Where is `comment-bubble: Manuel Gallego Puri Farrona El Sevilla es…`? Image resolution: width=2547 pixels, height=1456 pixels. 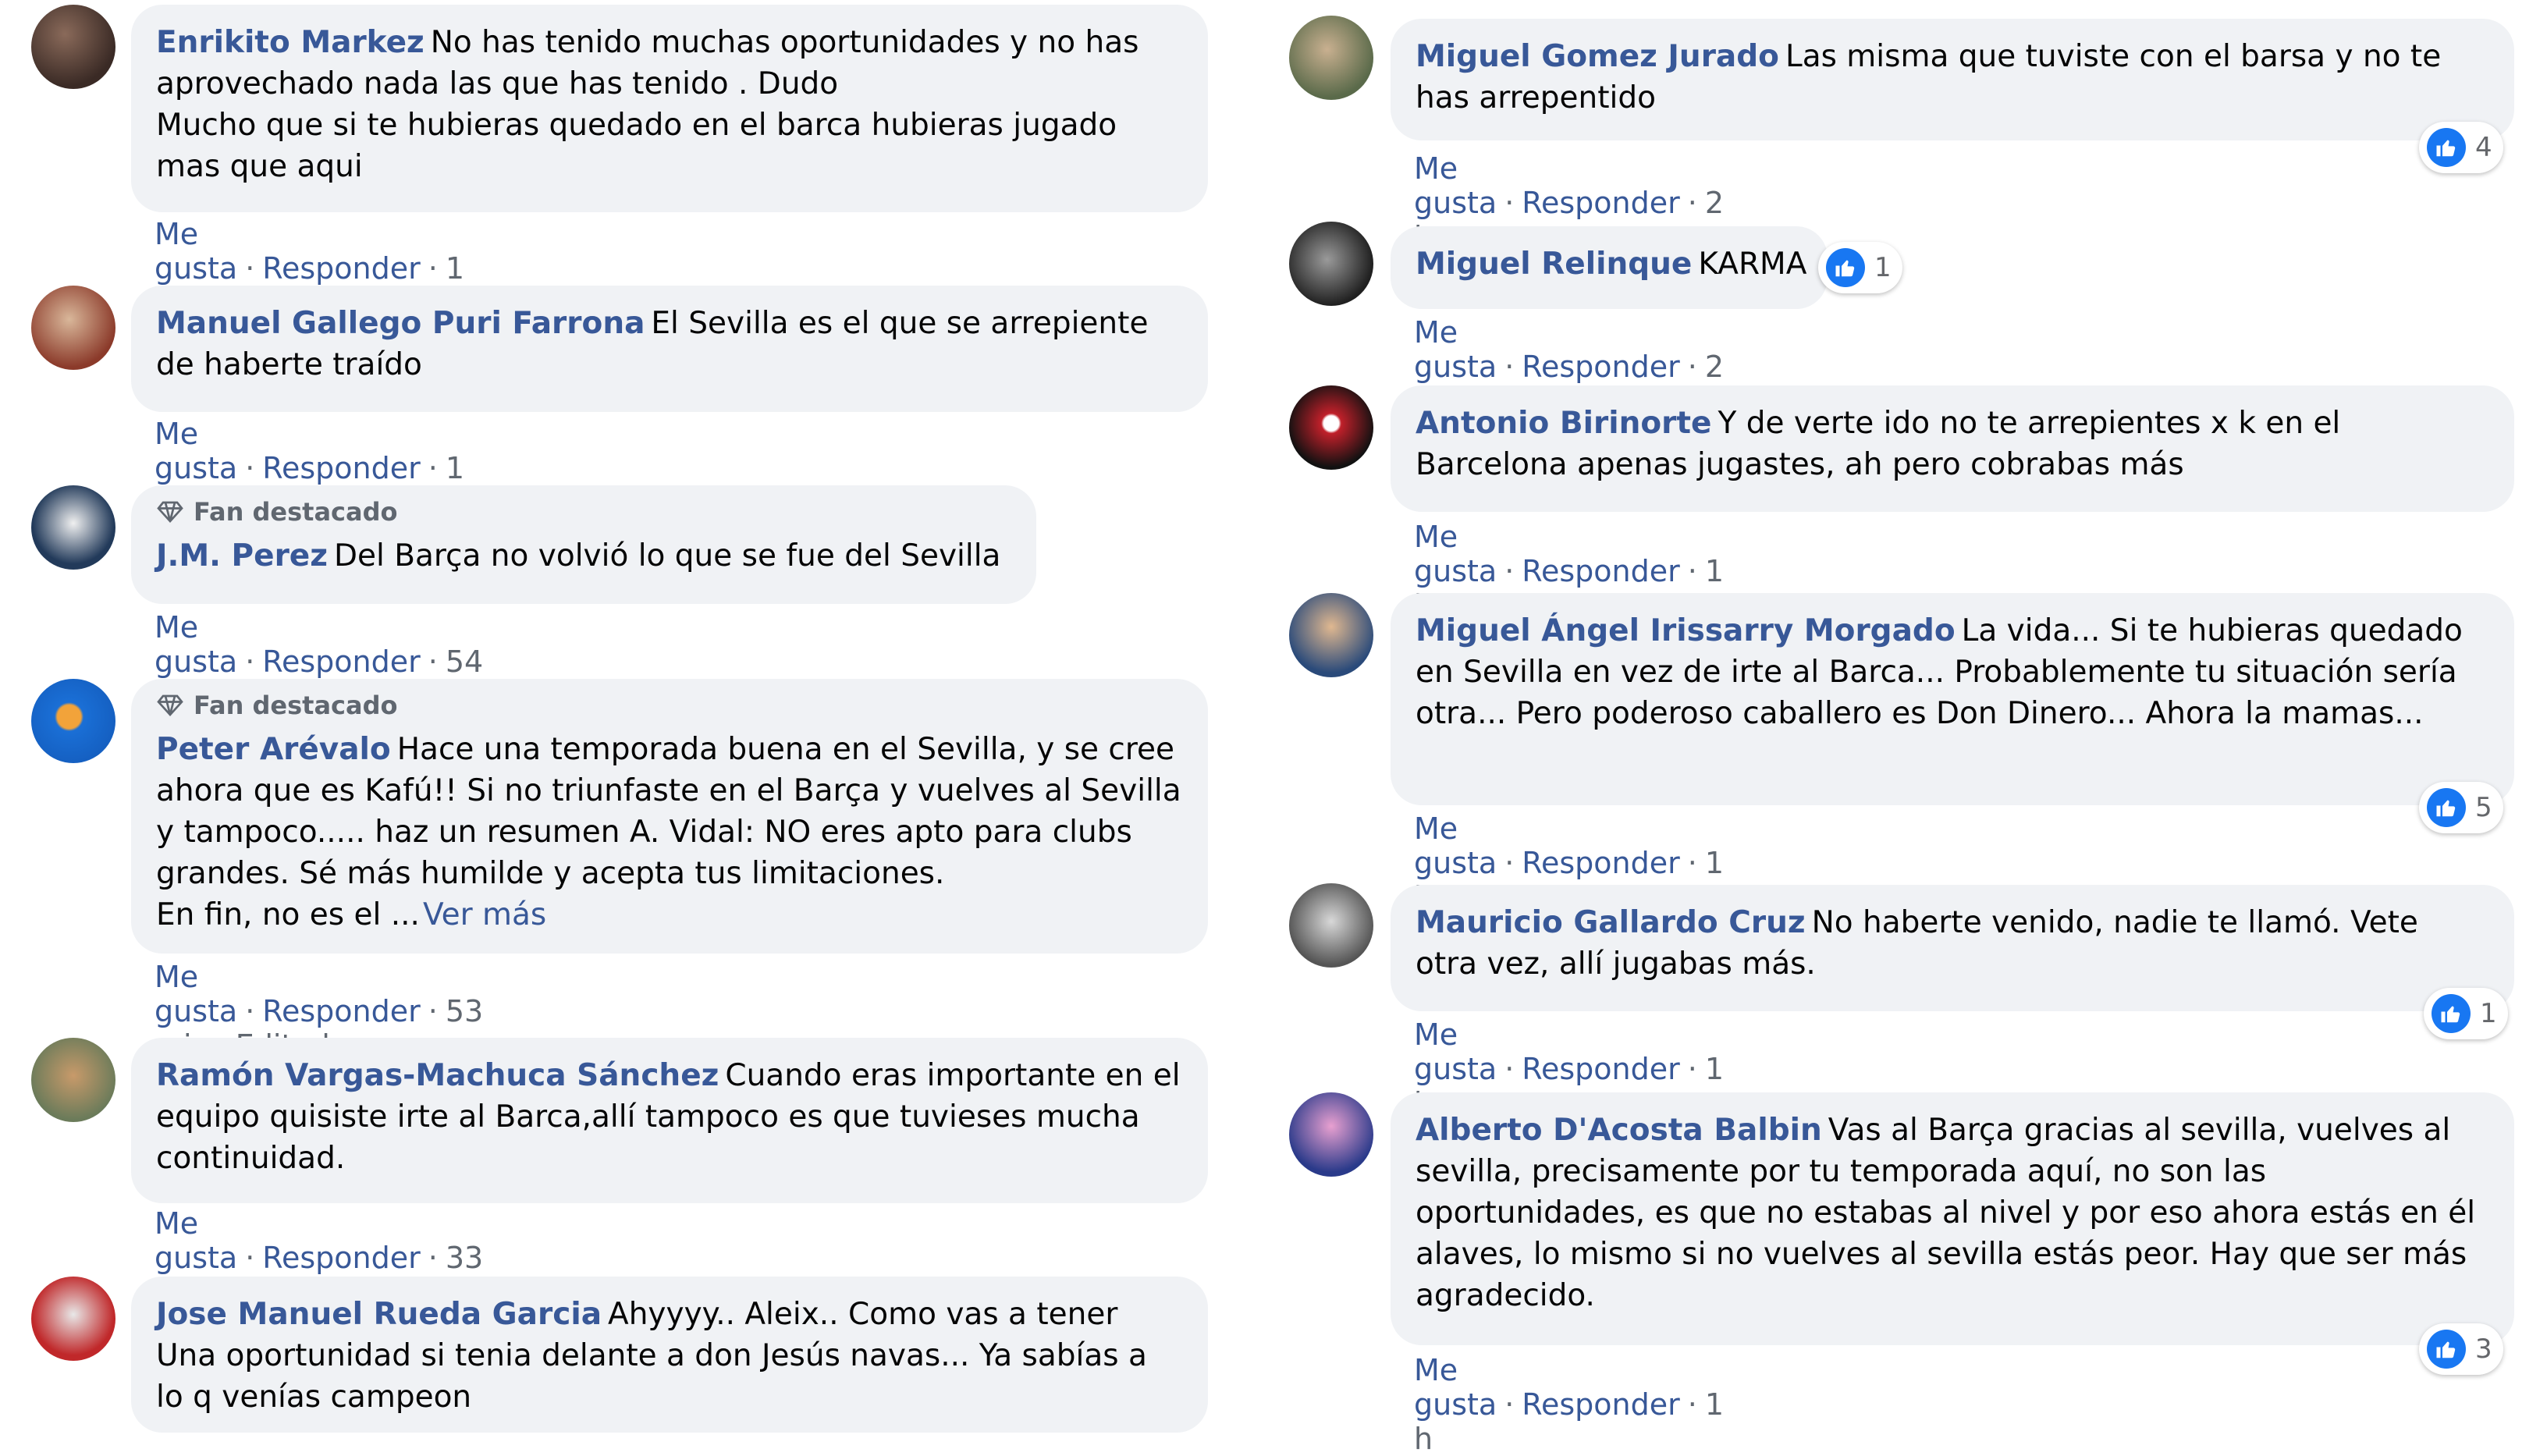
comment-bubble: Manuel Gallego Puri Farrona El Sevilla es… is located at coordinates (669, 349).